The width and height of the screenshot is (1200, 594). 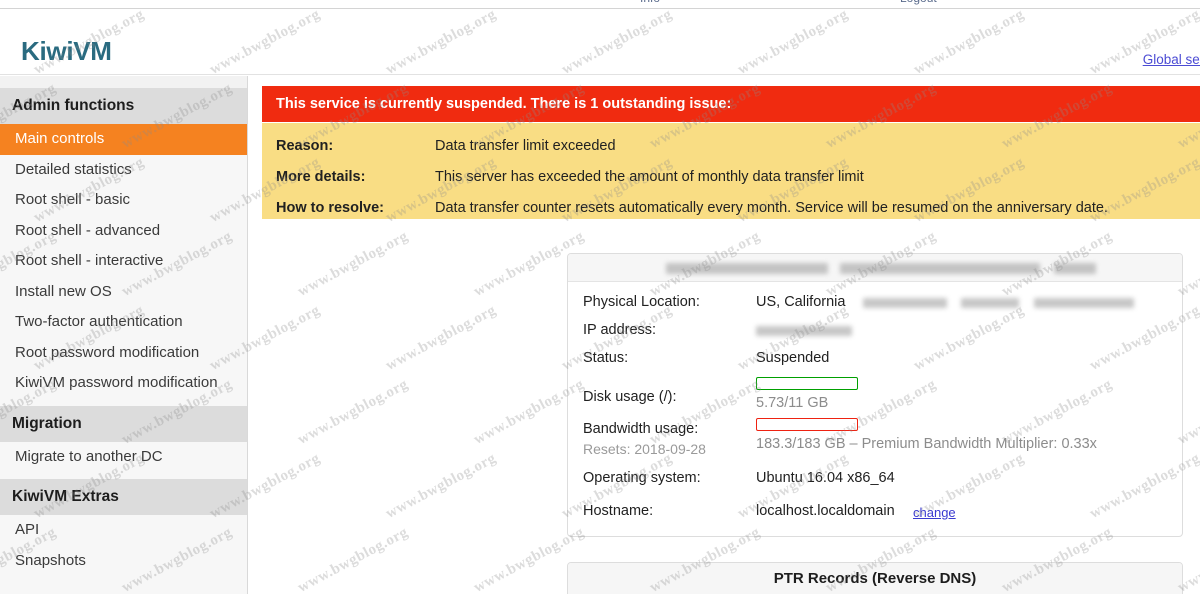 I want to click on status-badge: Suspended, so click(x=793, y=358).